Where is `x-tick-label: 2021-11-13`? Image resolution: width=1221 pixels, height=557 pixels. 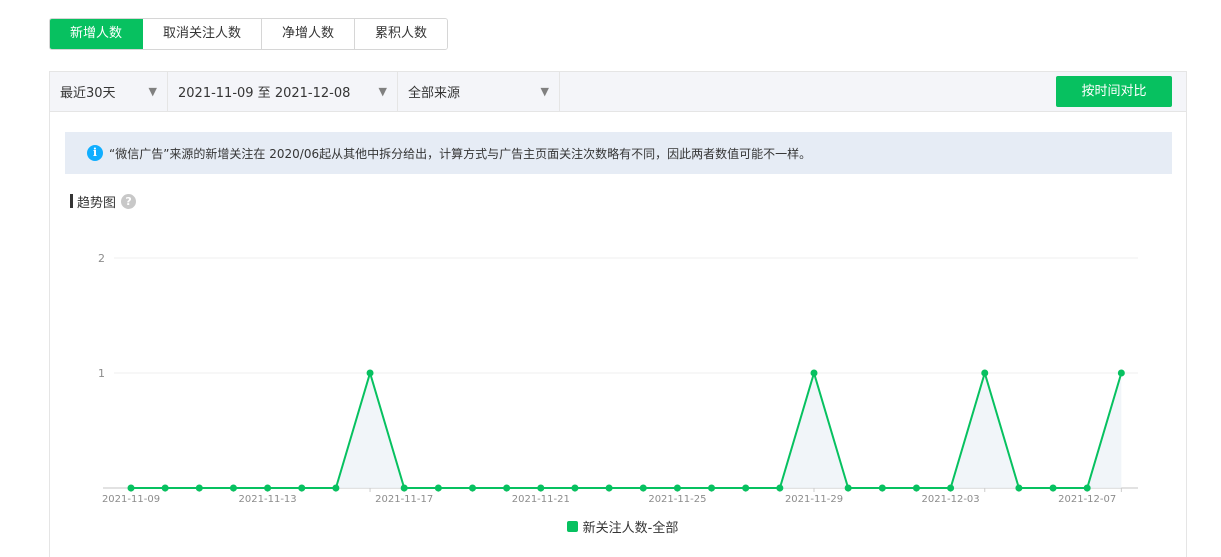
x-tick-label: 2021-11-13 is located at coordinates (268, 499).